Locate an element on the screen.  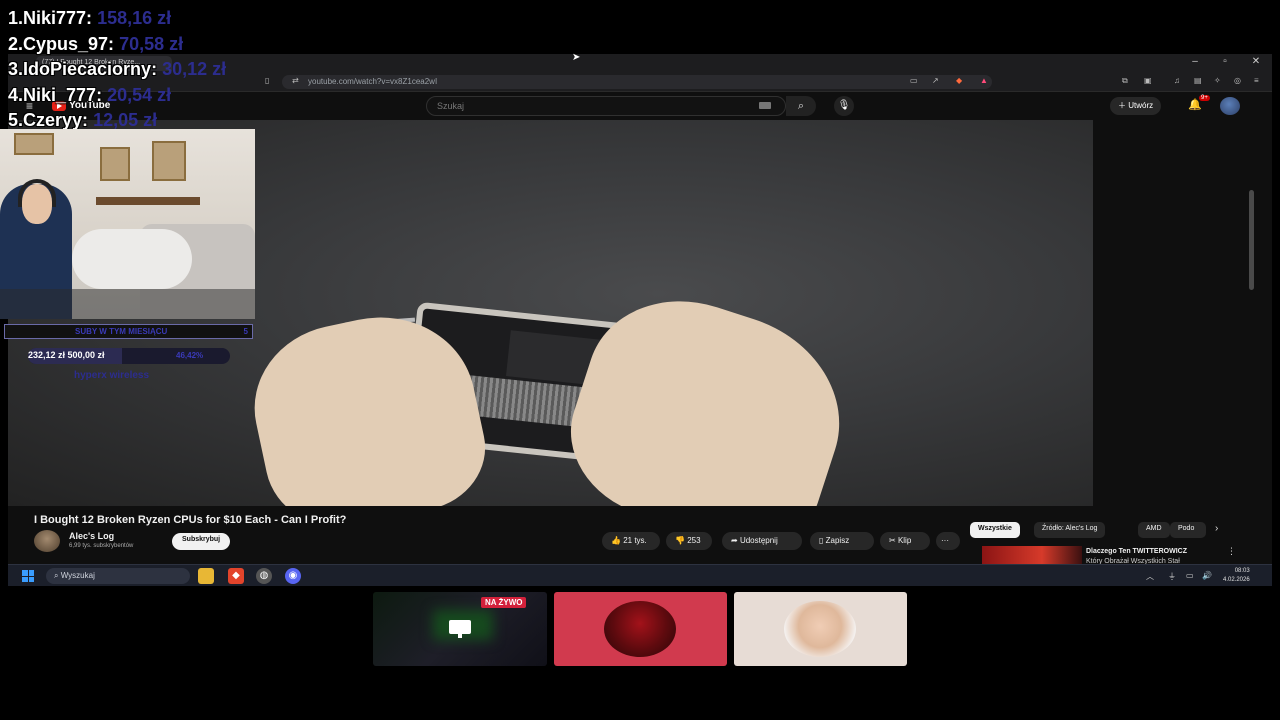
tray-chevron-icon: ︿ is located at coordinates (1150, 576).